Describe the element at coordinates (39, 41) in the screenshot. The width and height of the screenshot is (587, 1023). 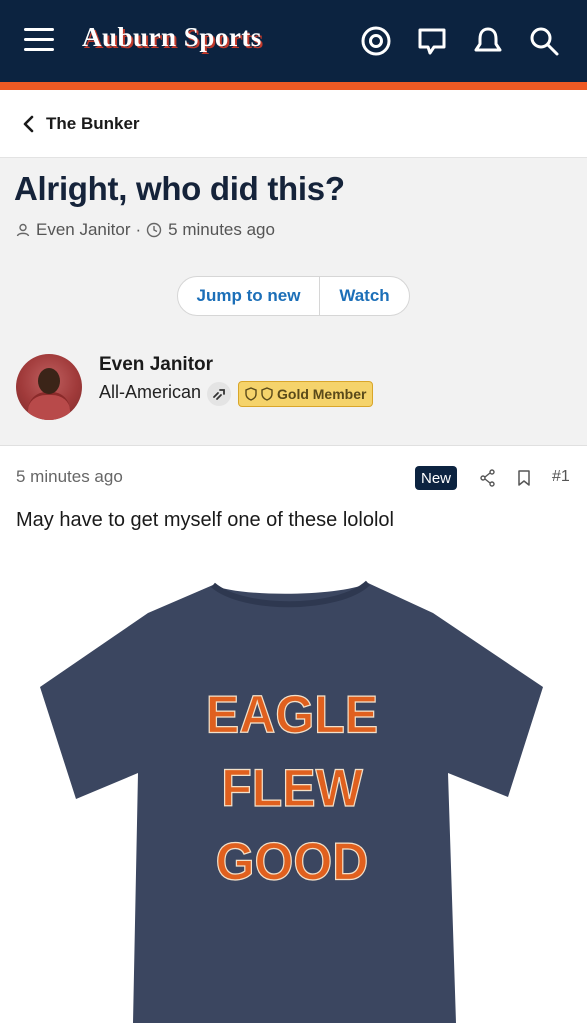
I see `menu-icon` at that location.